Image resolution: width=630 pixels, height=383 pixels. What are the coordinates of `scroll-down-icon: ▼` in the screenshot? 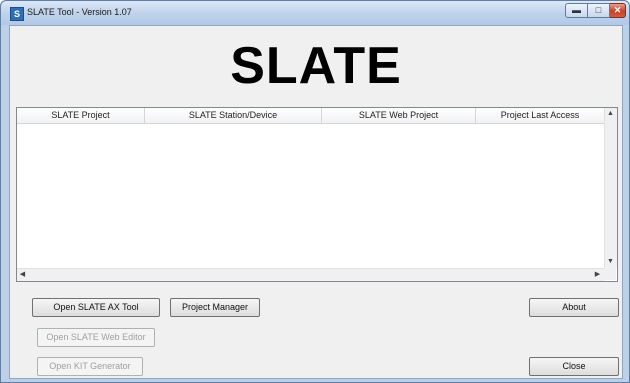 It's located at (610, 261).